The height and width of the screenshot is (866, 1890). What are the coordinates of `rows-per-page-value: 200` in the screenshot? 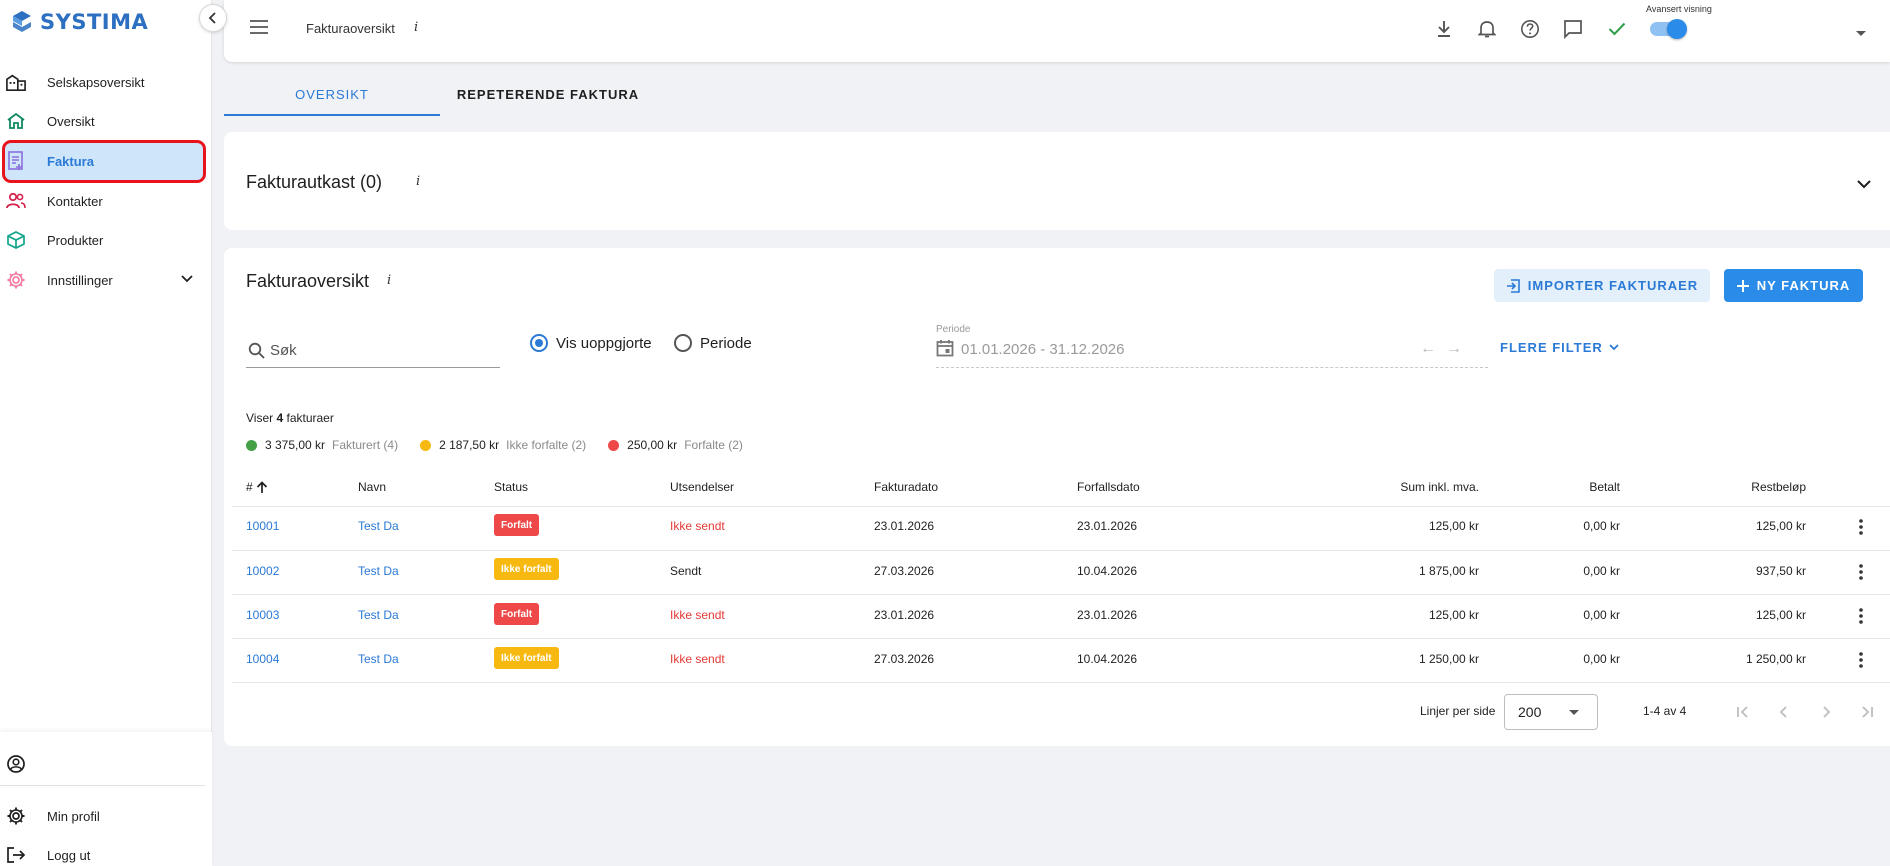 It's located at (1530, 712).